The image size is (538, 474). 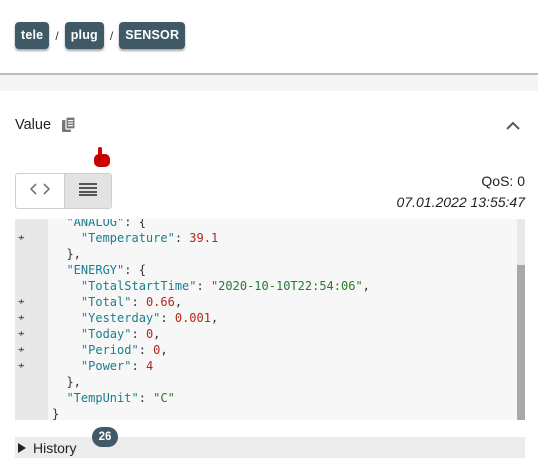 What do you see at coordinates (521, 342) in the screenshot?
I see `scrollbar-thumb` at bounding box center [521, 342].